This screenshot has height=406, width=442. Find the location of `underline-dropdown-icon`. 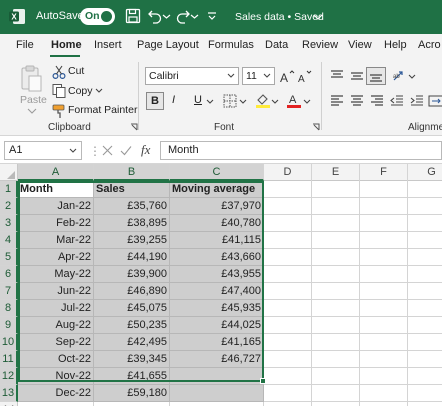

underline-dropdown-icon is located at coordinates (210, 102).